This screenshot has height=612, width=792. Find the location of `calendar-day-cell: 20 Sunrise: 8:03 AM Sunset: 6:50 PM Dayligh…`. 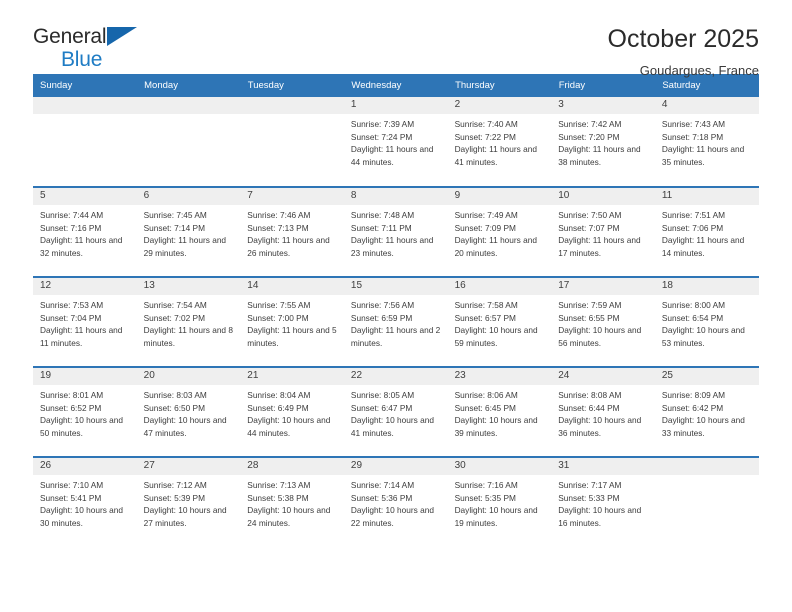

calendar-day-cell: 20 Sunrise: 8:03 AM Sunset: 6:50 PM Dayligh… is located at coordinates (188, 411).